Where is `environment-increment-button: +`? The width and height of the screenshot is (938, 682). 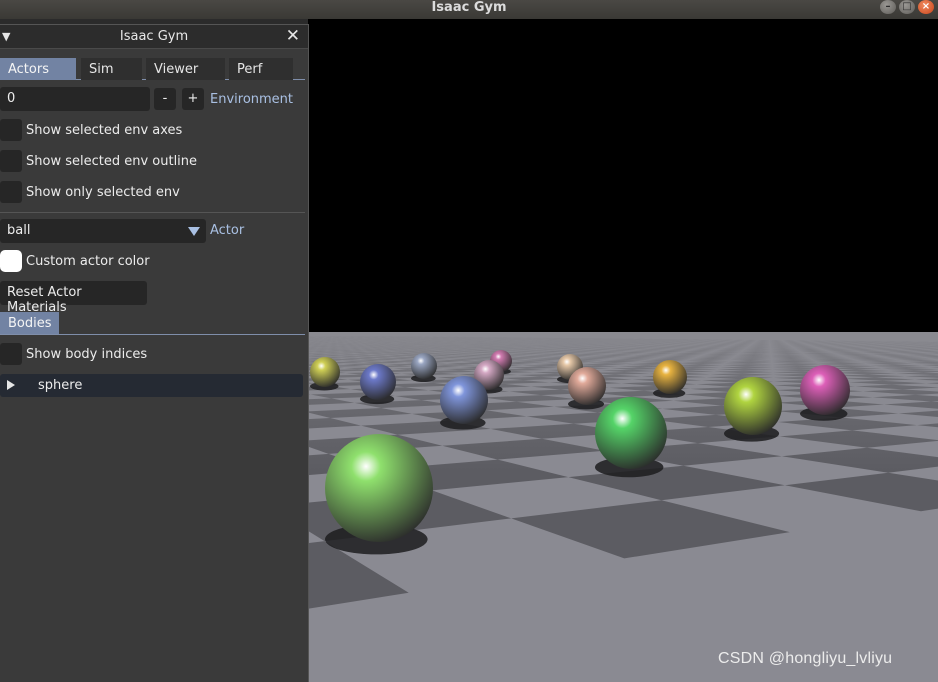 environment-increment-button: + is located at coordinates (193, 99).